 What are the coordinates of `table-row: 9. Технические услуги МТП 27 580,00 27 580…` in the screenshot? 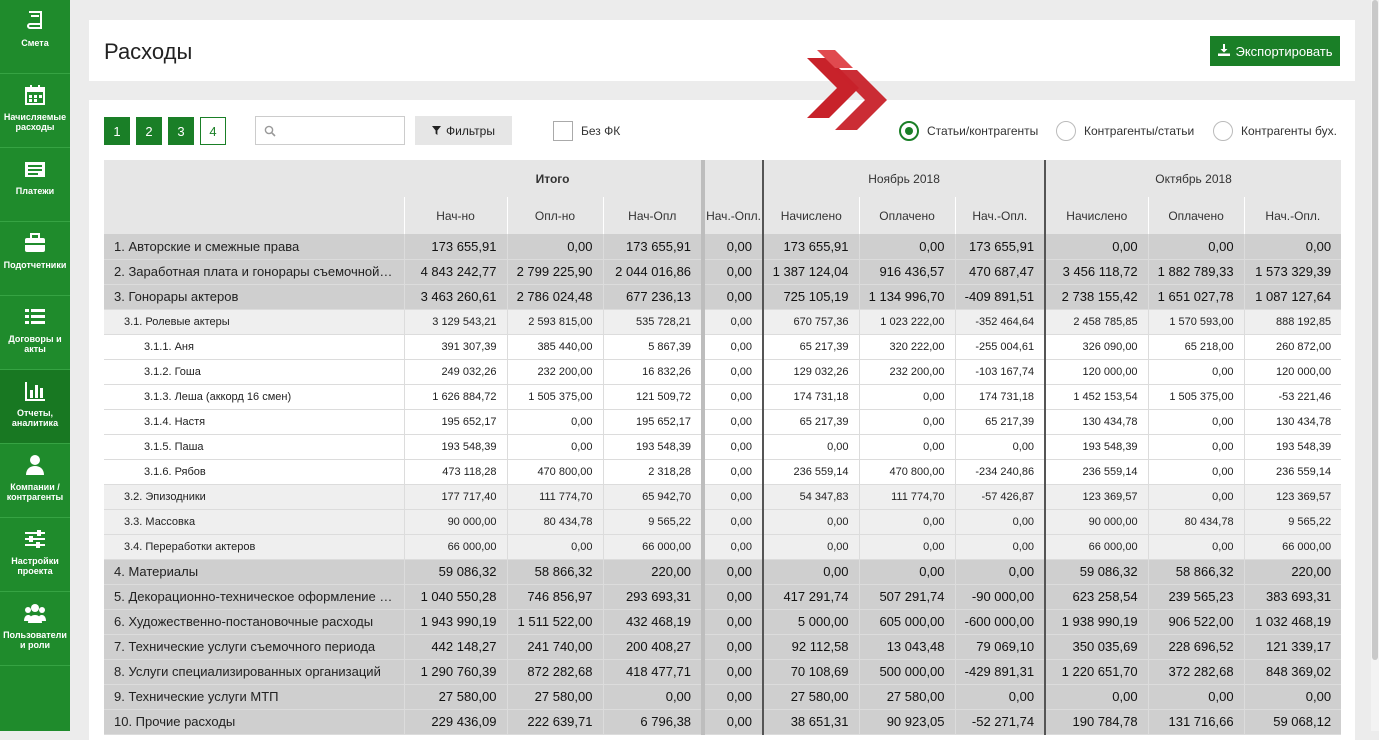 It's located at (722, 697).